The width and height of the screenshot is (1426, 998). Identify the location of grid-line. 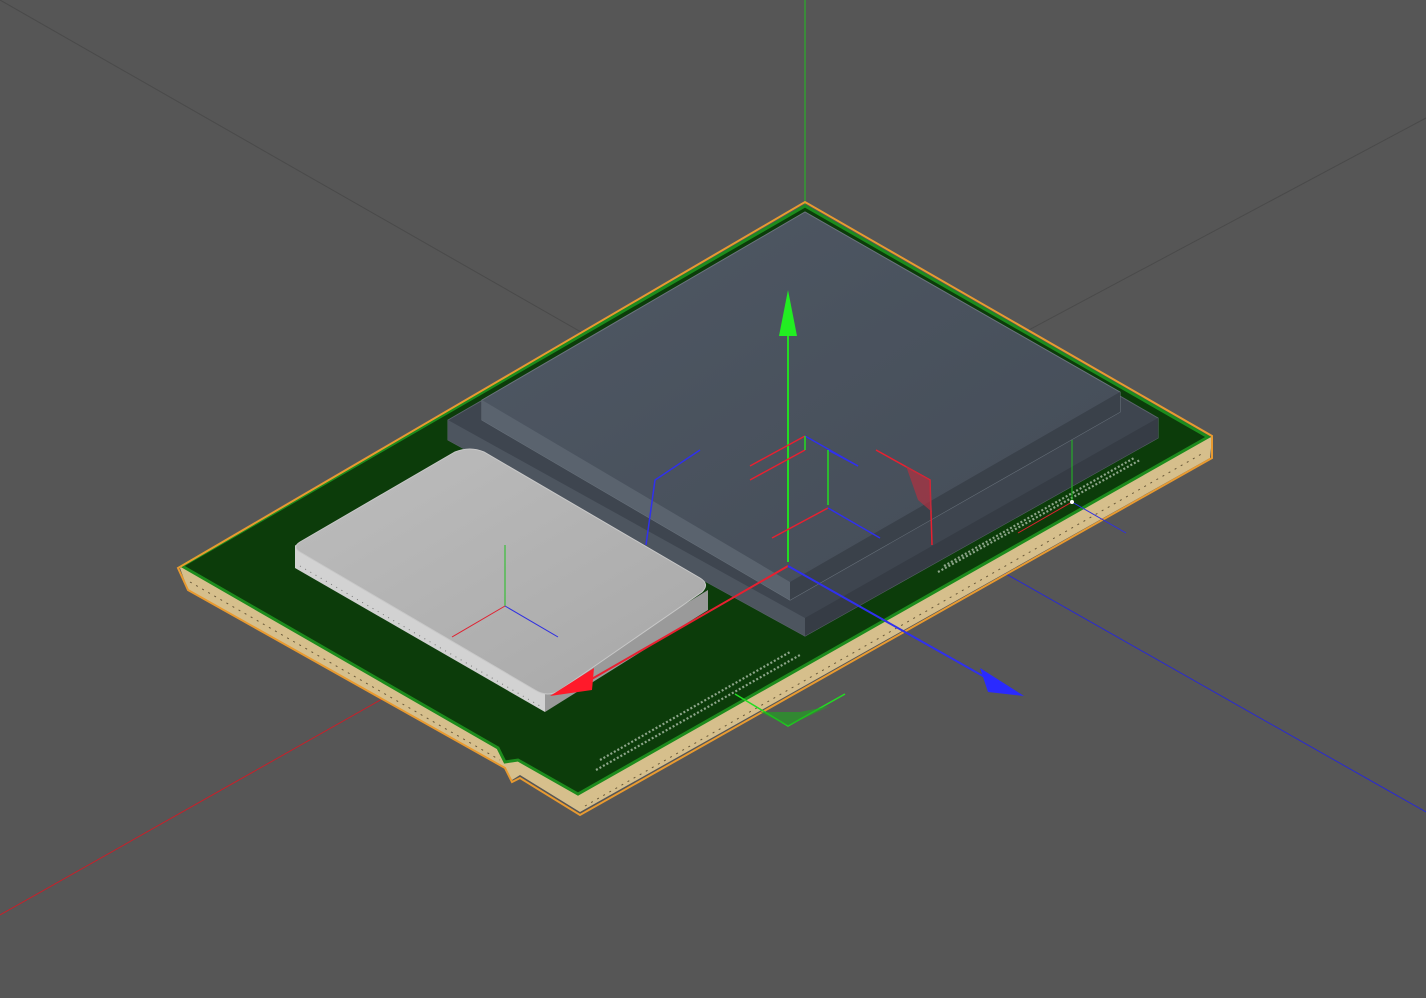
(1217, 229).